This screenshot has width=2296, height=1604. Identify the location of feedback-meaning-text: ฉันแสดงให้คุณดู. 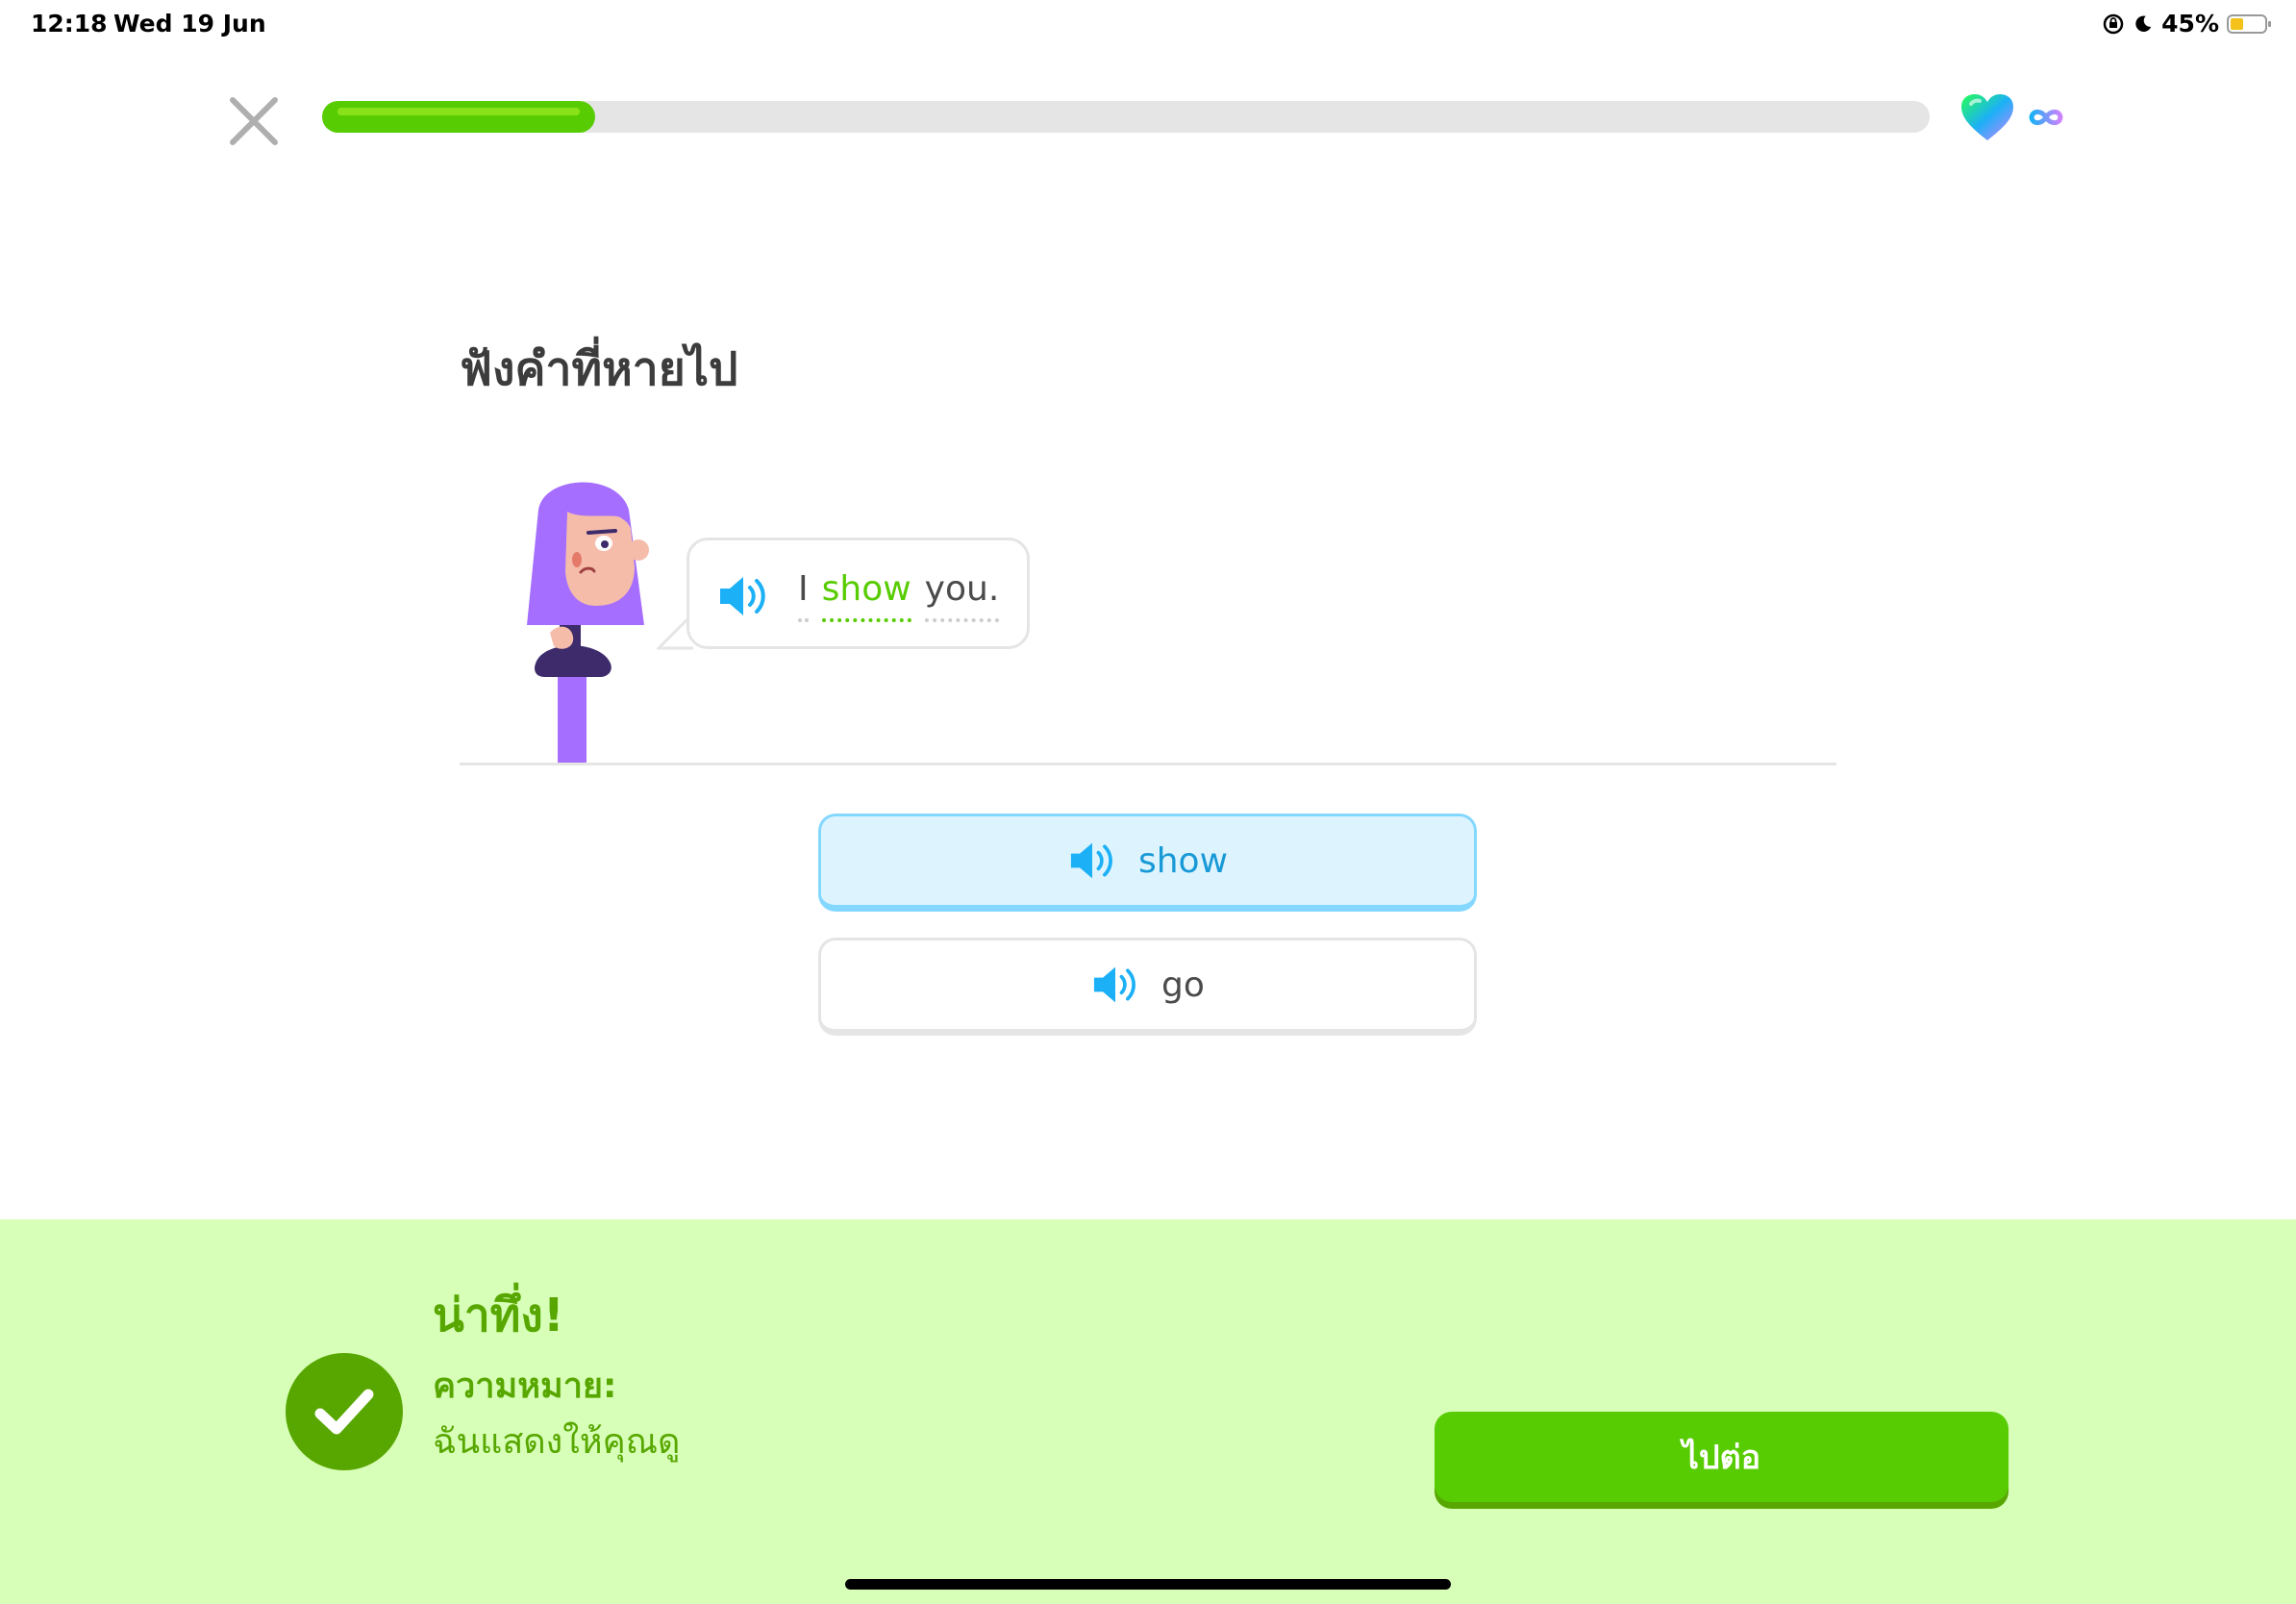
(557, 1442).